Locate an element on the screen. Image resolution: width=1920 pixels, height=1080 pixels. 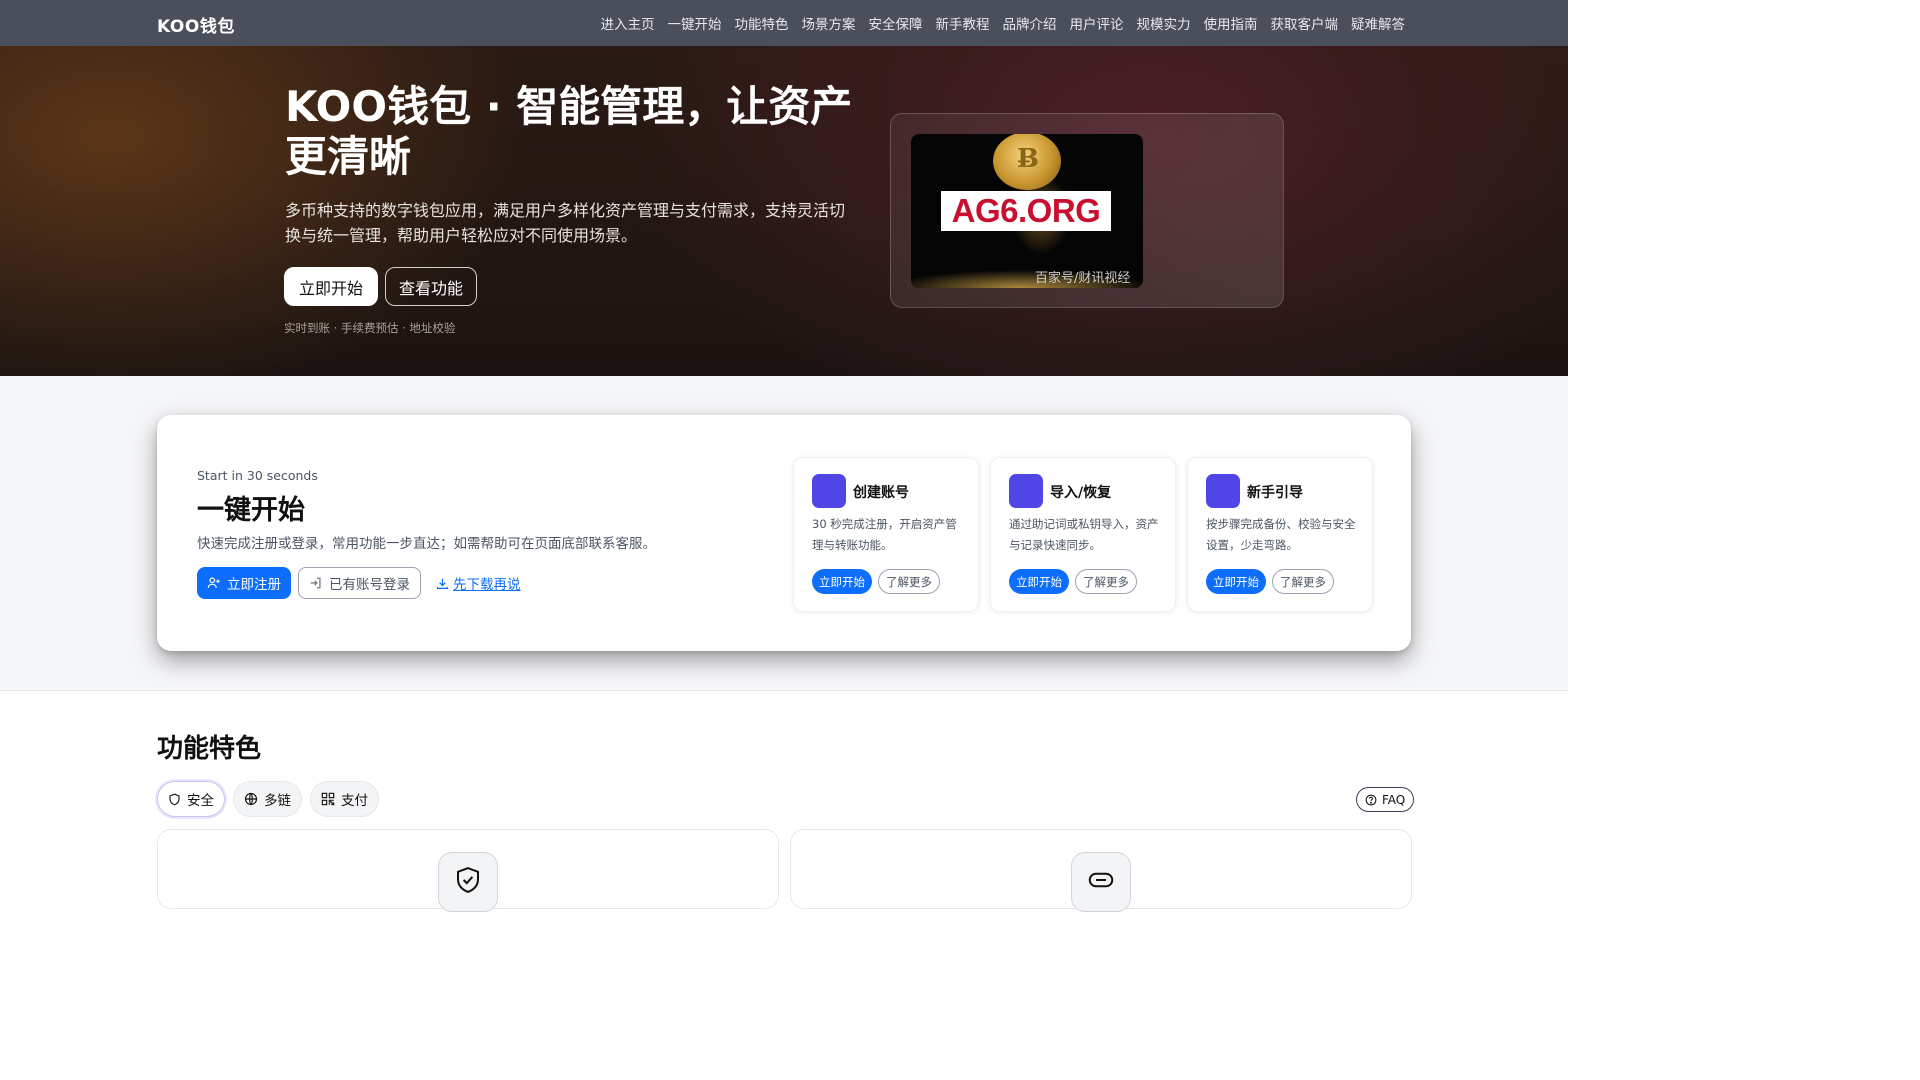
globe-icon is located at coordinates (251, 799).